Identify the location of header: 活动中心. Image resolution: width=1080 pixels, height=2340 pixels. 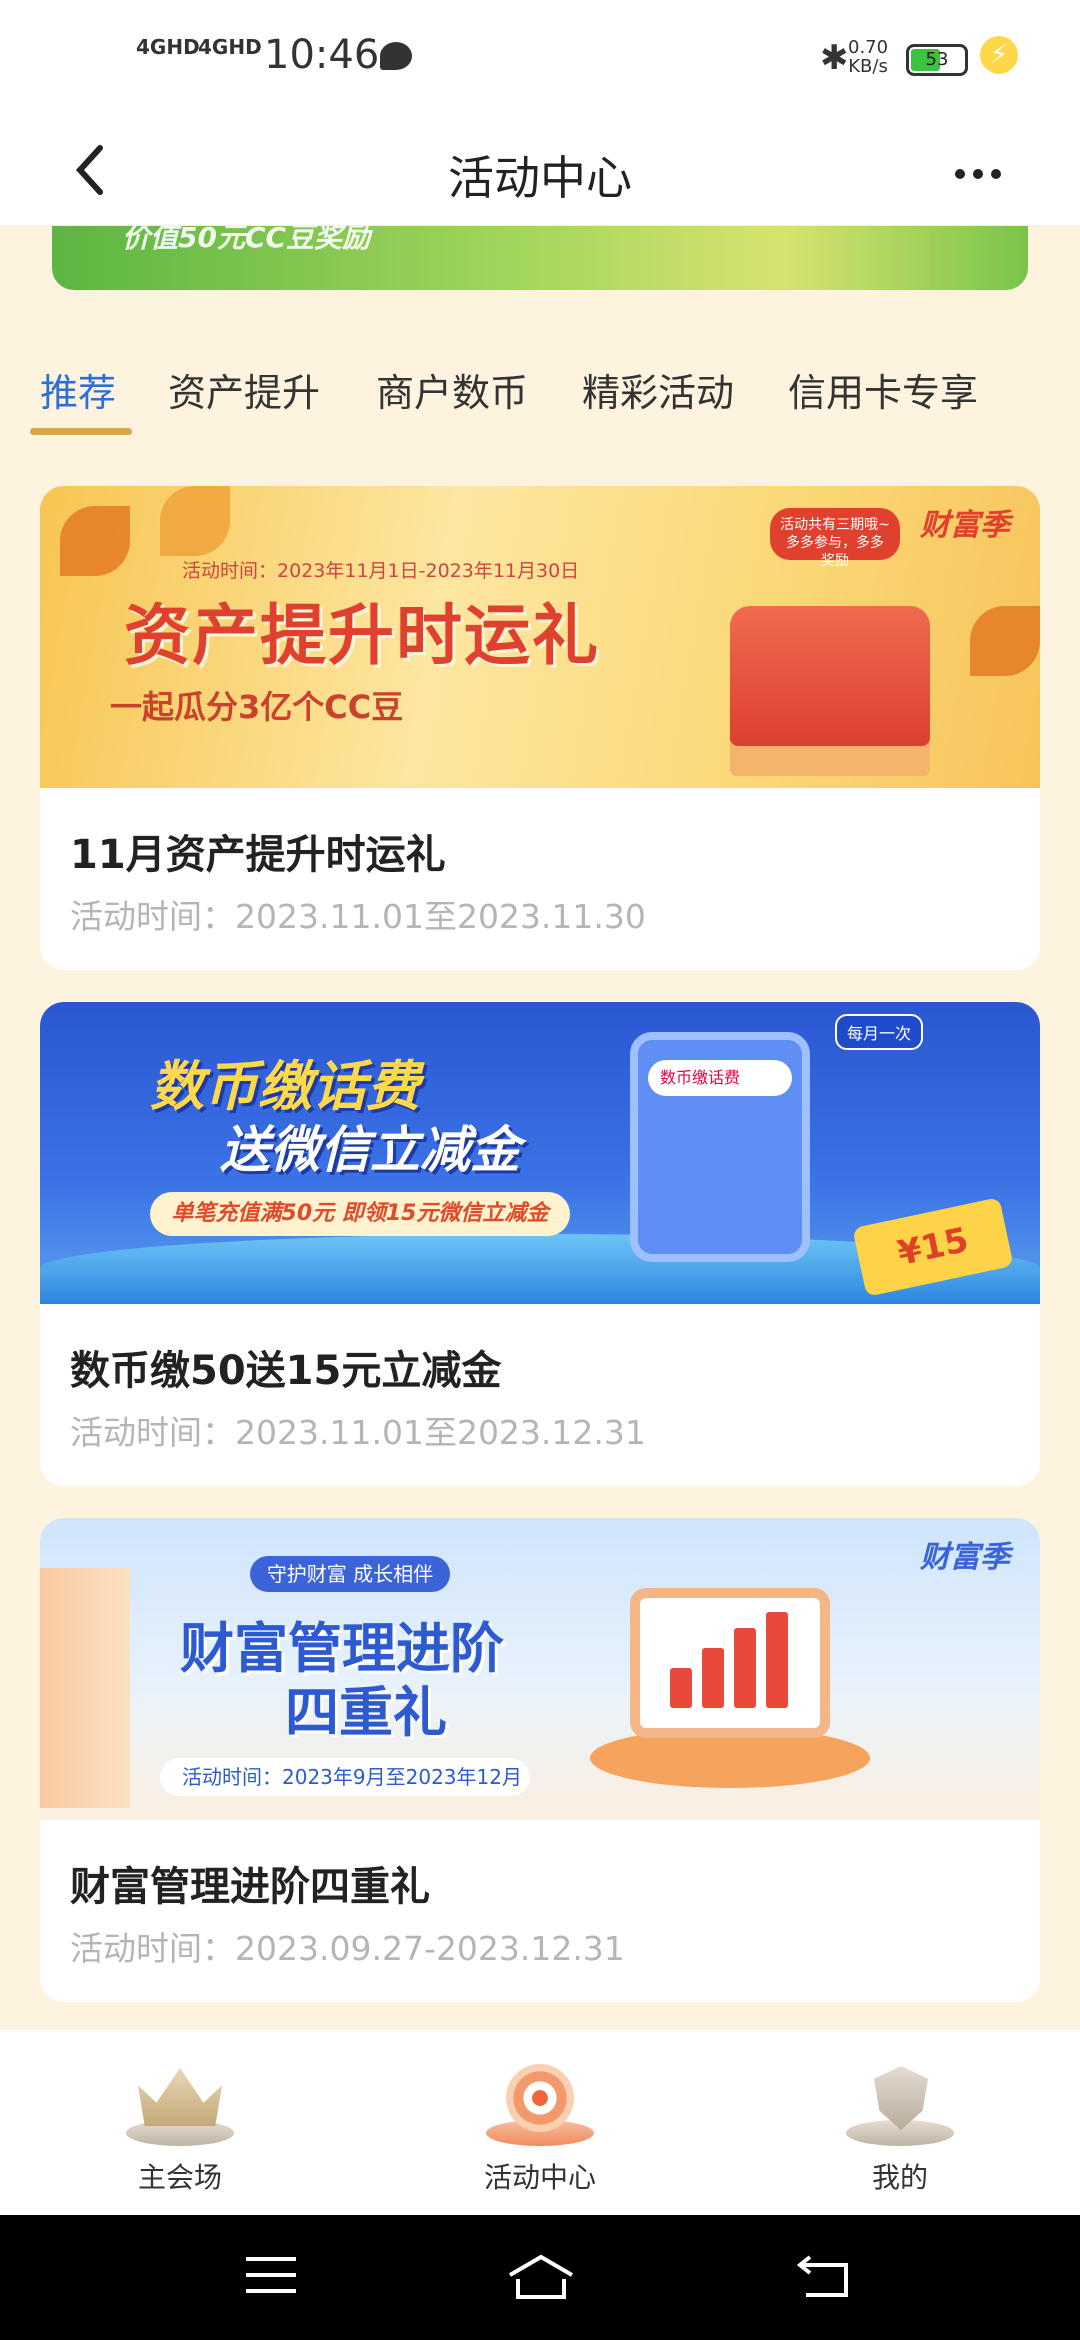
(540, 172).